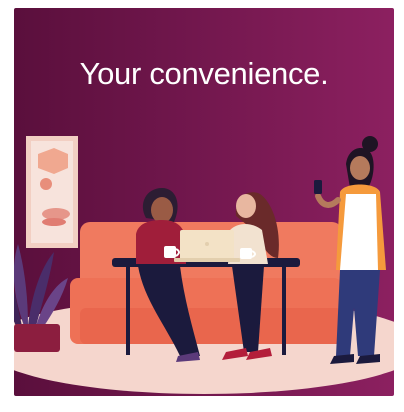 The width and height of the screenshot is (404, 412). What do you see at coordinates (207, 246) in the screenshot?
I see `laptop-icon` at bounding box center [207, 246].